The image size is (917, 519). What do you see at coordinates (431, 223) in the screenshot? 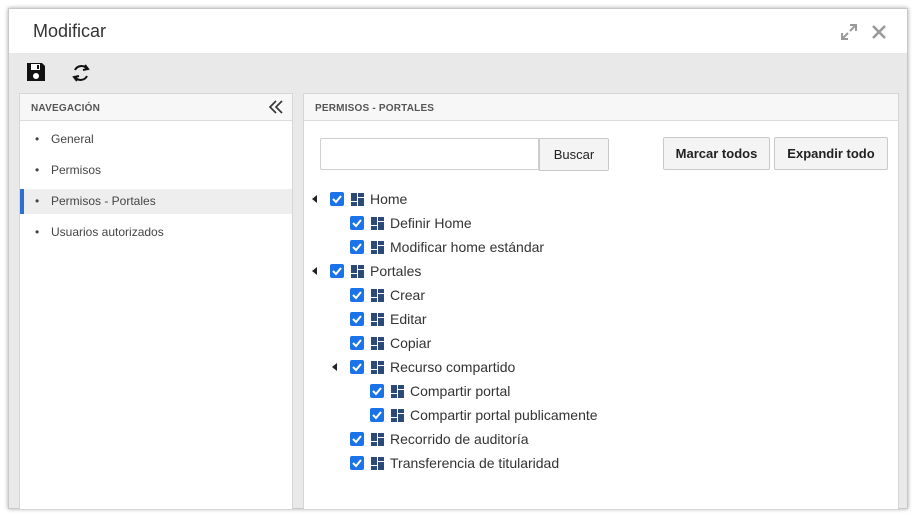
I see `tree-node-label: Definir Home` at bounding box center [431, 223].